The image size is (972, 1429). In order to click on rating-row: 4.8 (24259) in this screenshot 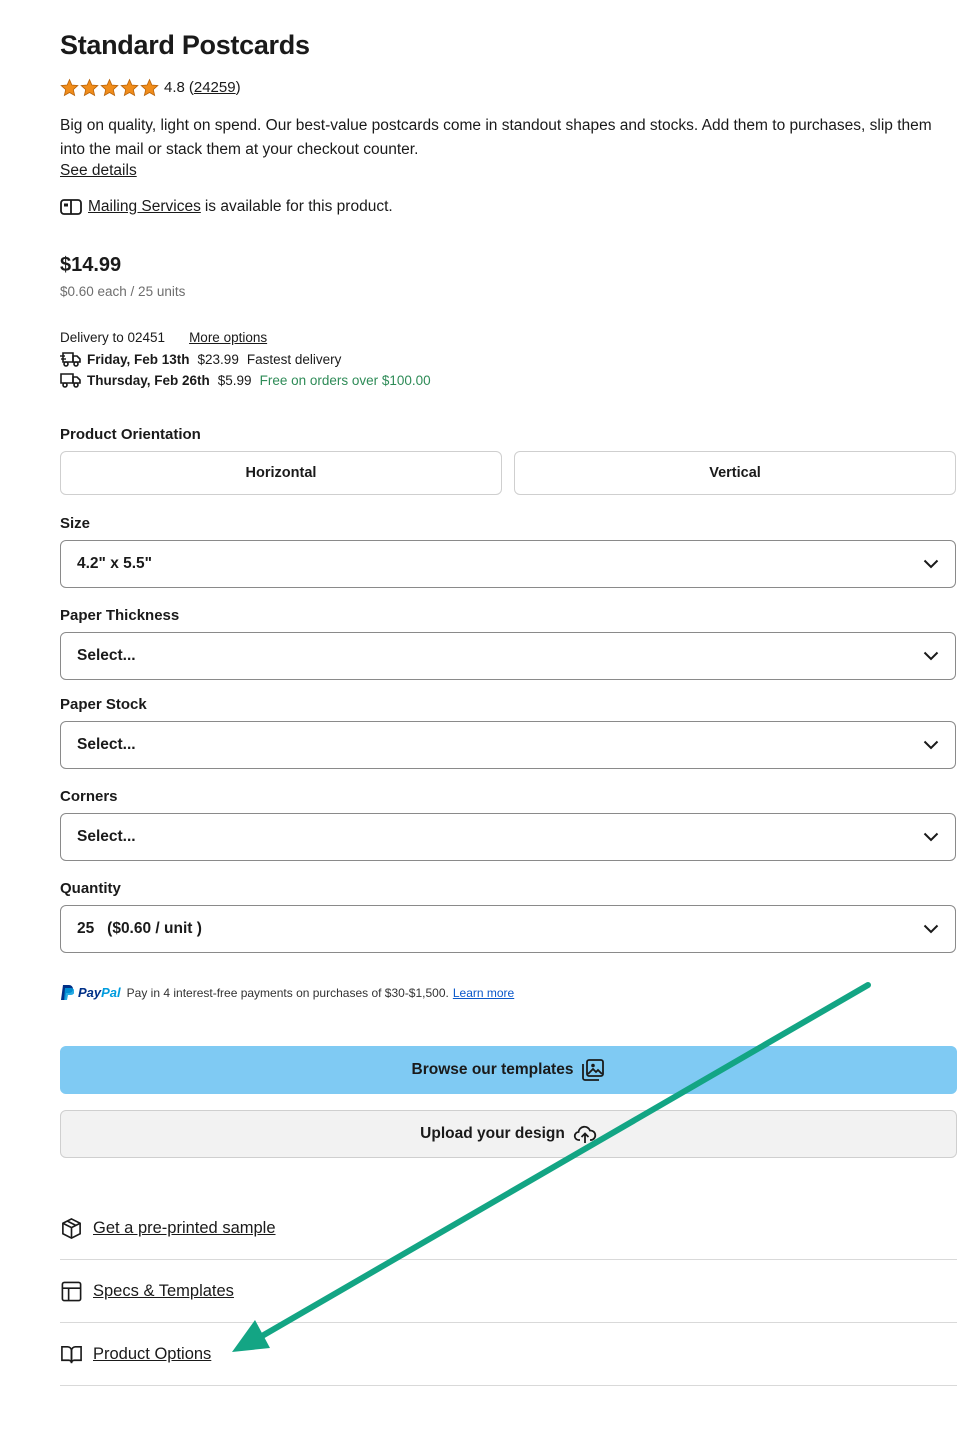, I will do `click(150, 87)`.